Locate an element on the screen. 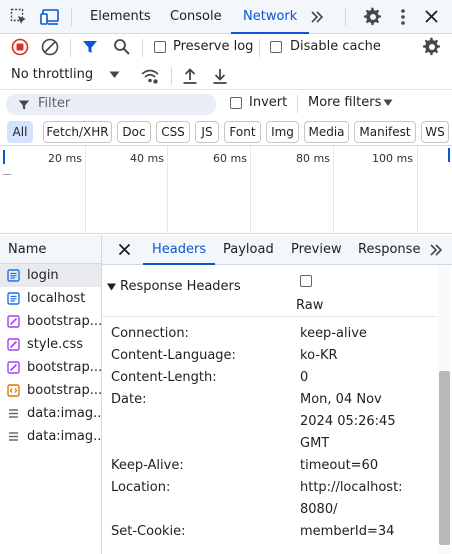 The height and width of the screenshot is (554, 452). request-name: login is located at coordinates (43, 275).